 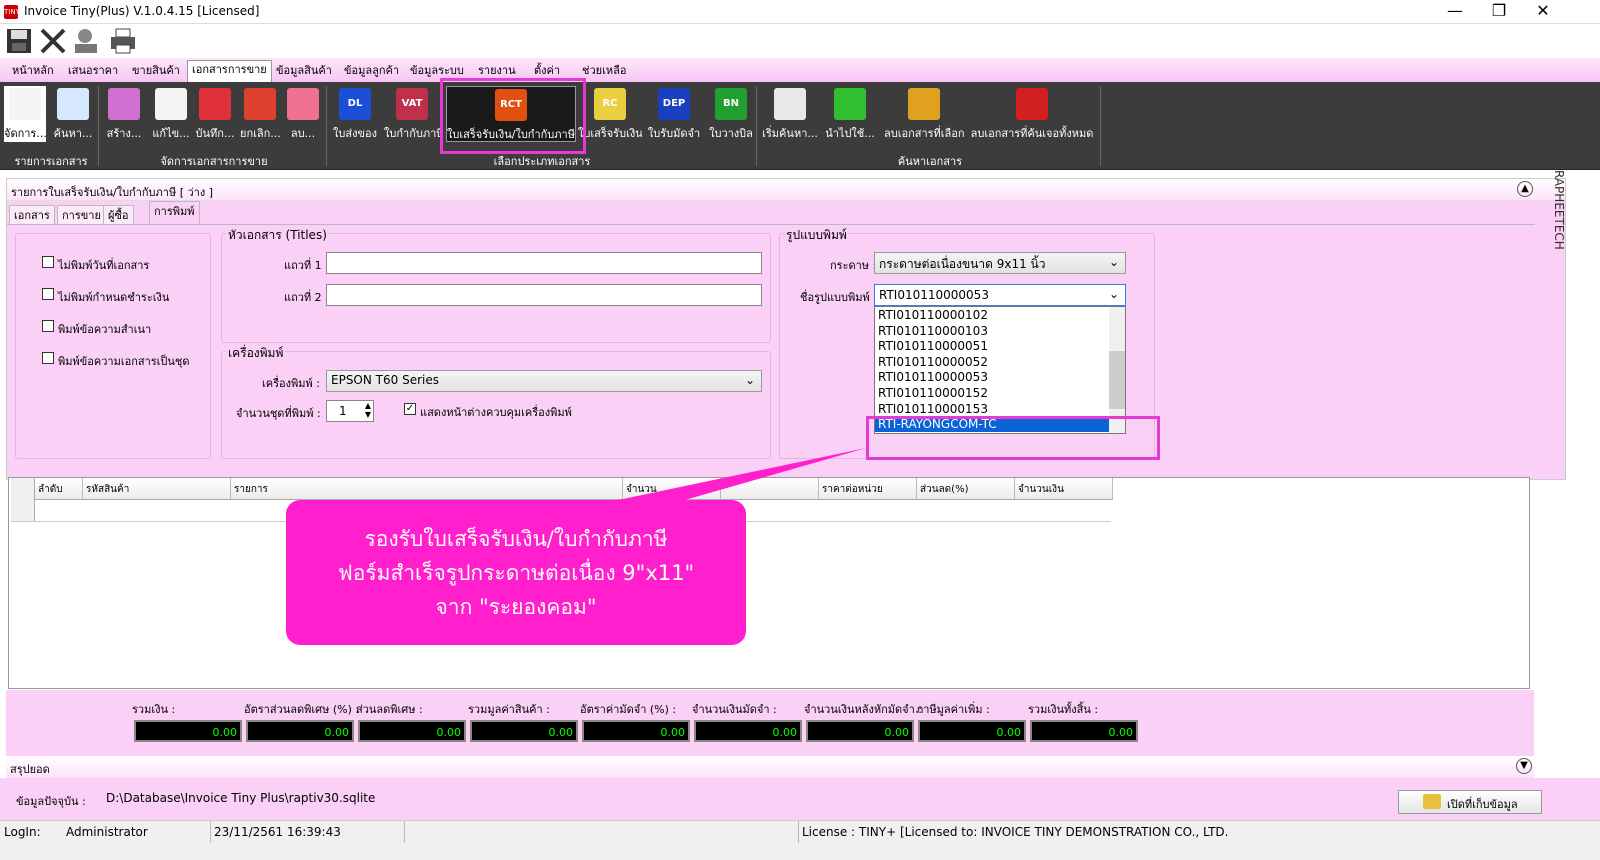 What do you see at coordinates (1117, 380) in the screenshot?
I see `scrollbar-thumb` at bounding box center [1117, 380].